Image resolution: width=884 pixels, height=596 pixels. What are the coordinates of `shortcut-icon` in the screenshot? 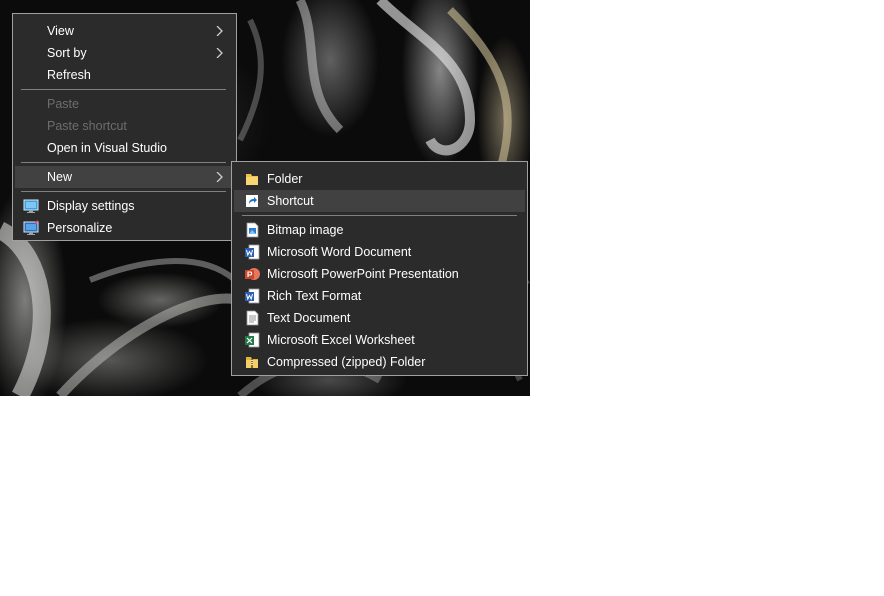 It's located at (252, 201).